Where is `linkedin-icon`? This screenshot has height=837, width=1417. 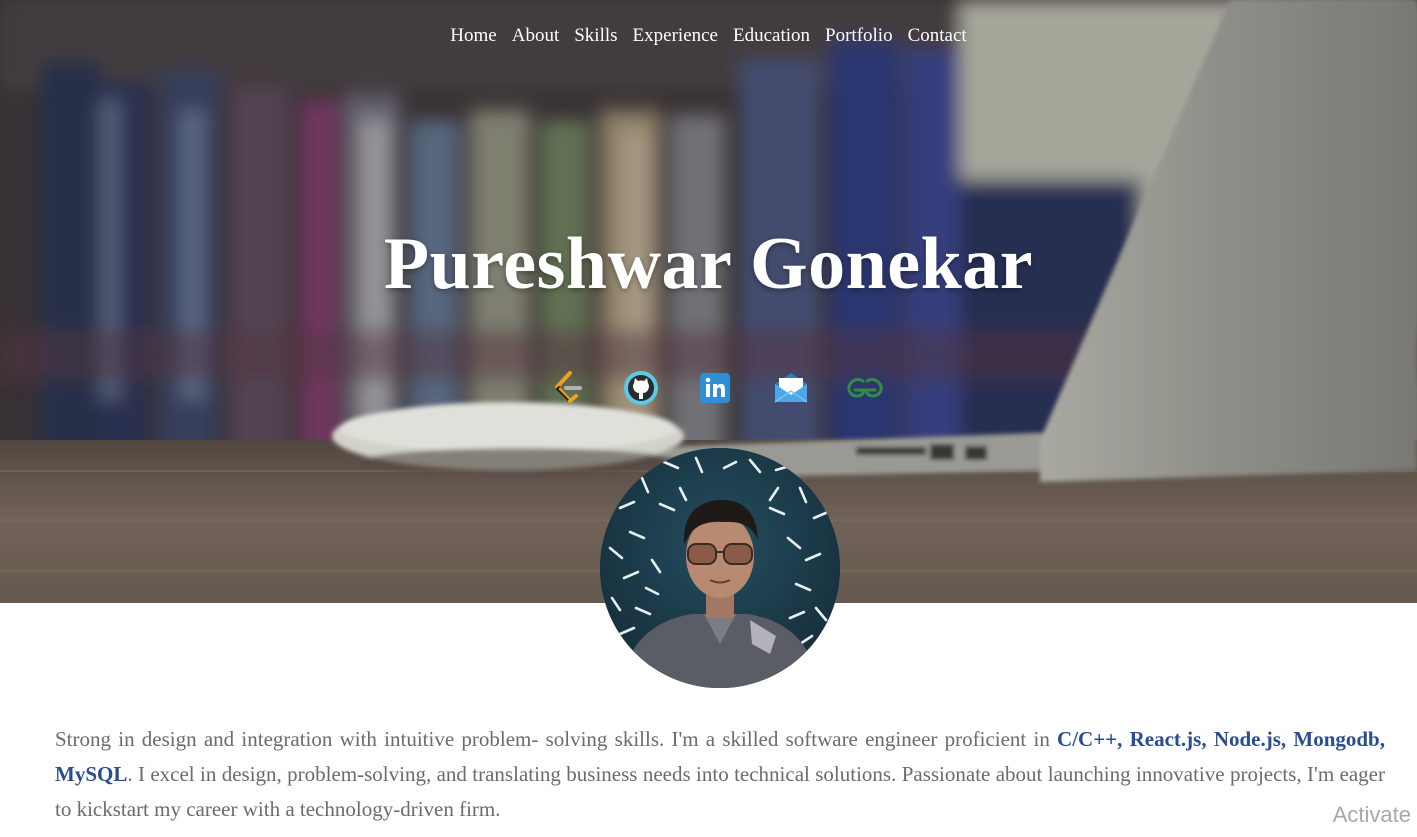
linkedin-icon is located at coordinates (715, 388).